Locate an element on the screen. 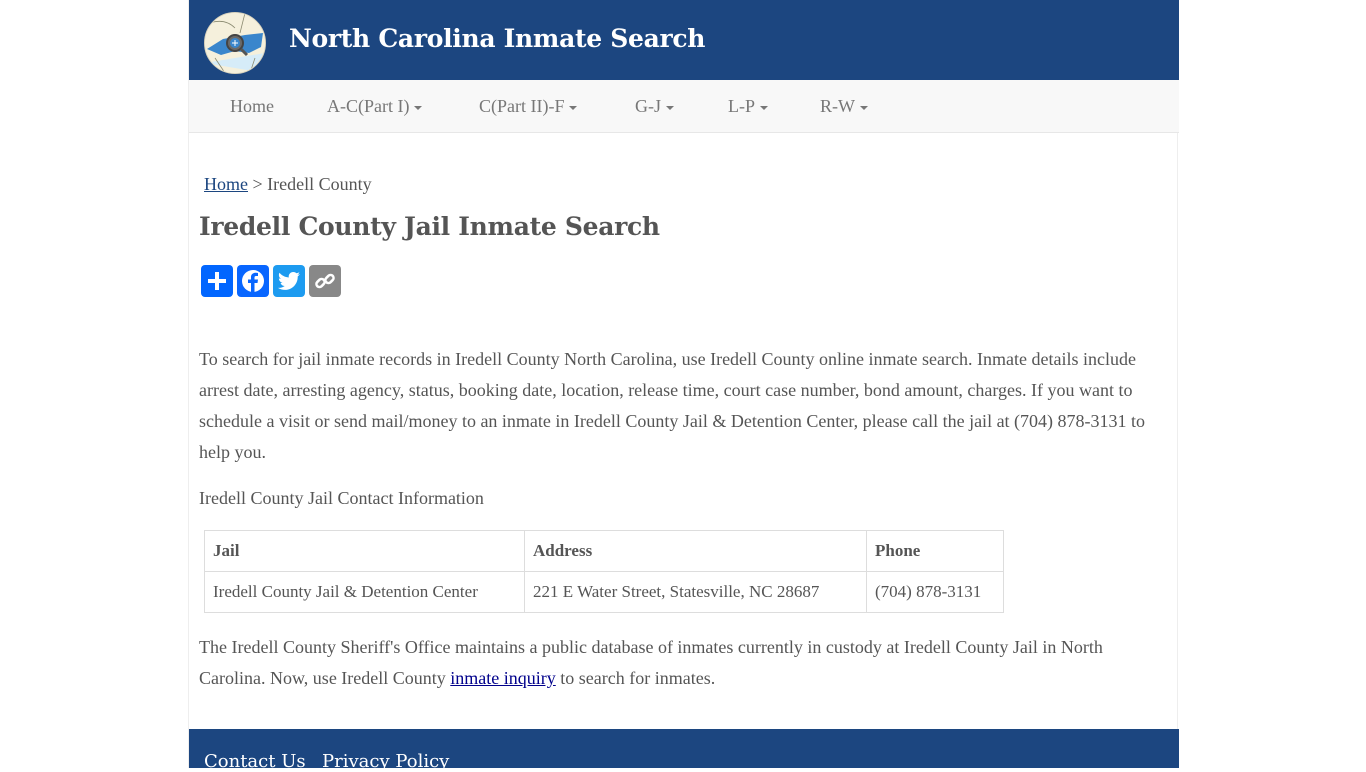 Image resolution: width=1366 pixels, height=772 pixels. cell-phone: (704) 878-3131 is located at coordinates (935, 592).